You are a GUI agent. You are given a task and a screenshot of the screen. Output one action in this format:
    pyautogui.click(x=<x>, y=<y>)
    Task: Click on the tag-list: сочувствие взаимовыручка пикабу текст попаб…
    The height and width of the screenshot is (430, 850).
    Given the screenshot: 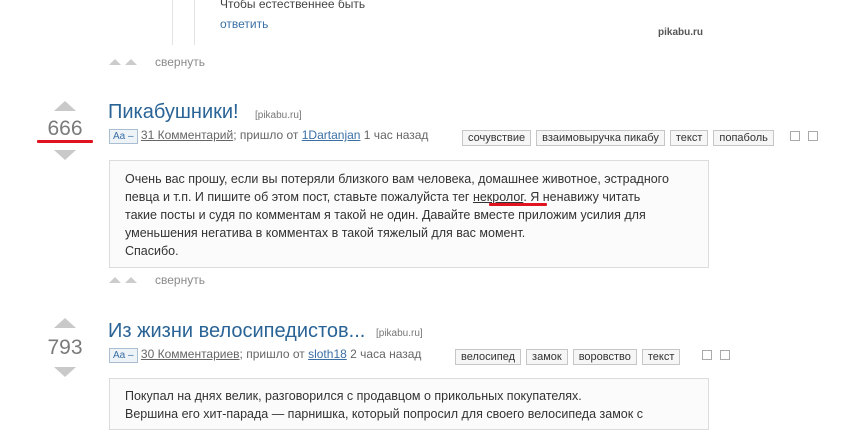 What is the action you would take?
    pyautogui.click(x=620, y=137)
    